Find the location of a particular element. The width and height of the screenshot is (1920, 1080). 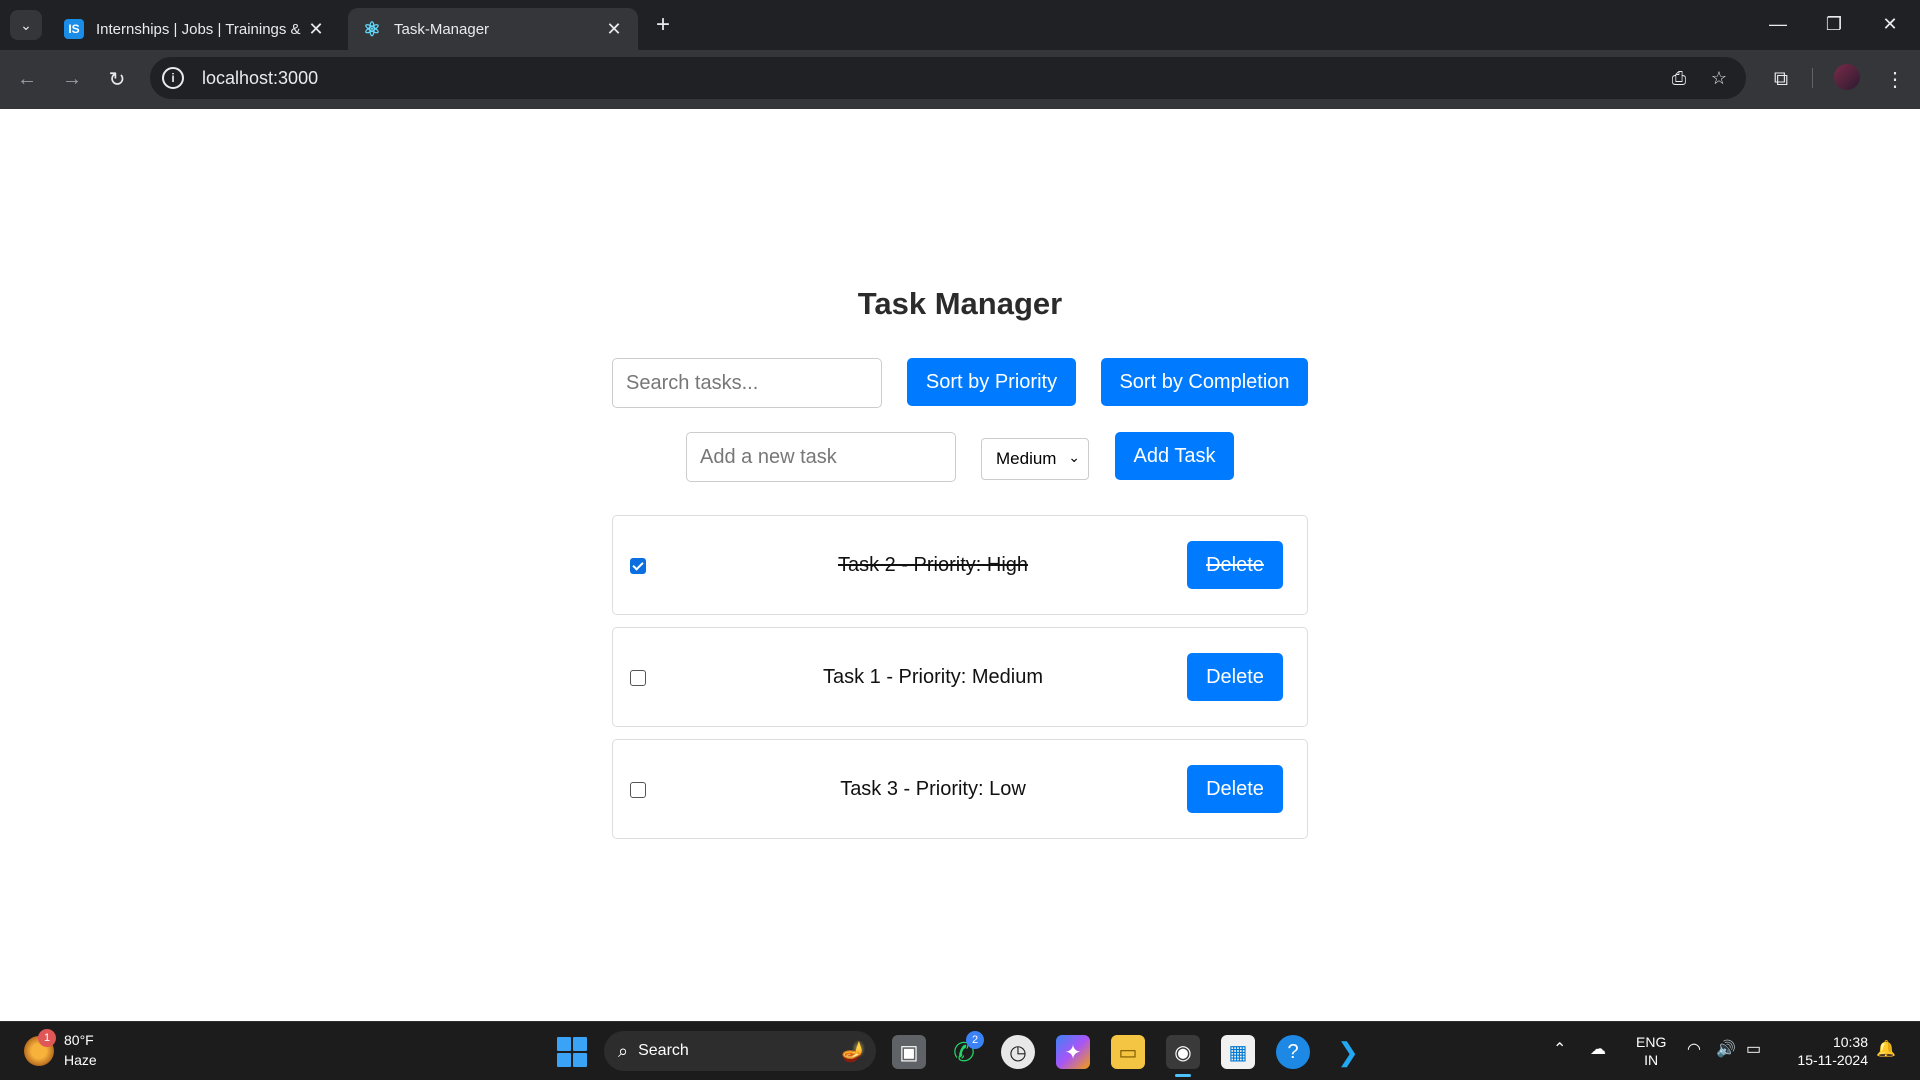

tab-task-manager: ⚛ Task-Manager ✕ is located at coordinates (493, 29).